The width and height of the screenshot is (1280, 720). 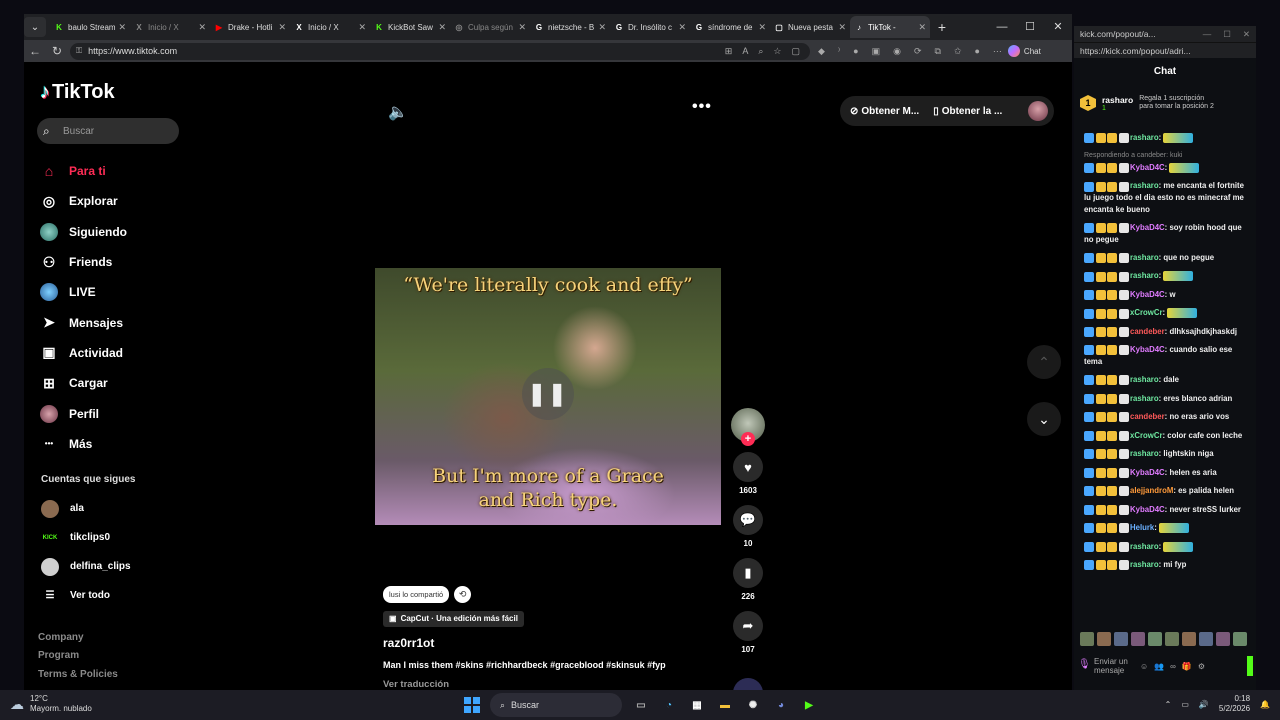 What do you see at coordinates (748, 474) in the screenshot?
I see `like-action: ♥ 1603` at bounding box center [748, 474].